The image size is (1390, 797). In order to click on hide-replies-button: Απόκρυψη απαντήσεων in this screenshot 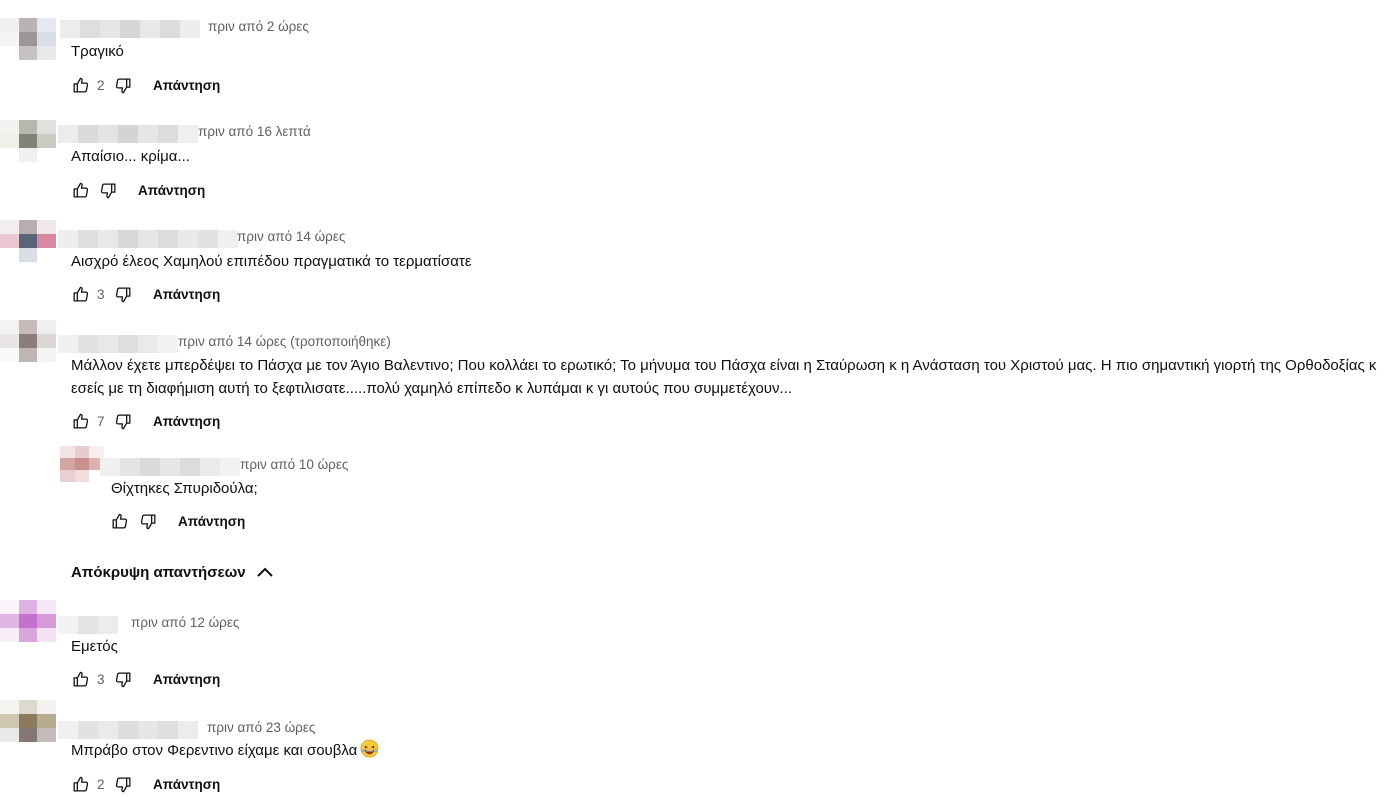, I will do `click(173, 572)`.